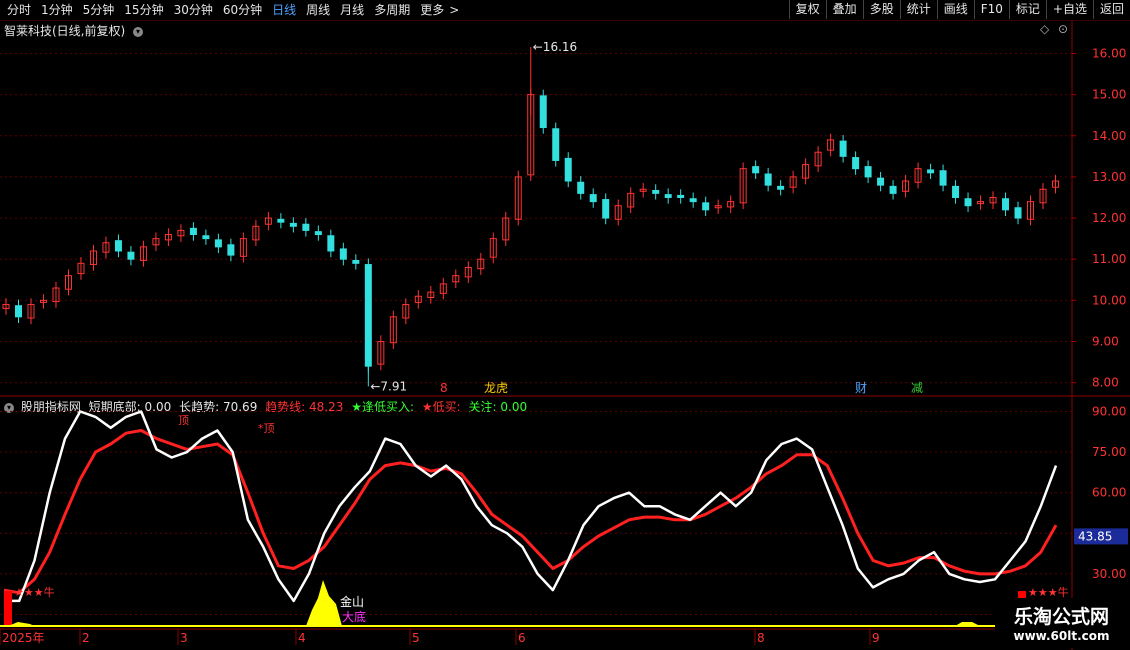 The height and width of the screenshot is (650, 1130). Describe the element at coordinates (383, 407) in the screenshot. I see `low-buy-in-label: ★逢低买入:` at that location.